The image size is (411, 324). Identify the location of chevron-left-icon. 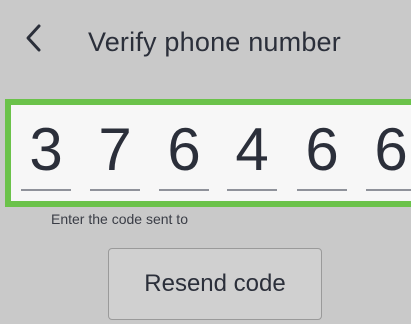
(34, 40).